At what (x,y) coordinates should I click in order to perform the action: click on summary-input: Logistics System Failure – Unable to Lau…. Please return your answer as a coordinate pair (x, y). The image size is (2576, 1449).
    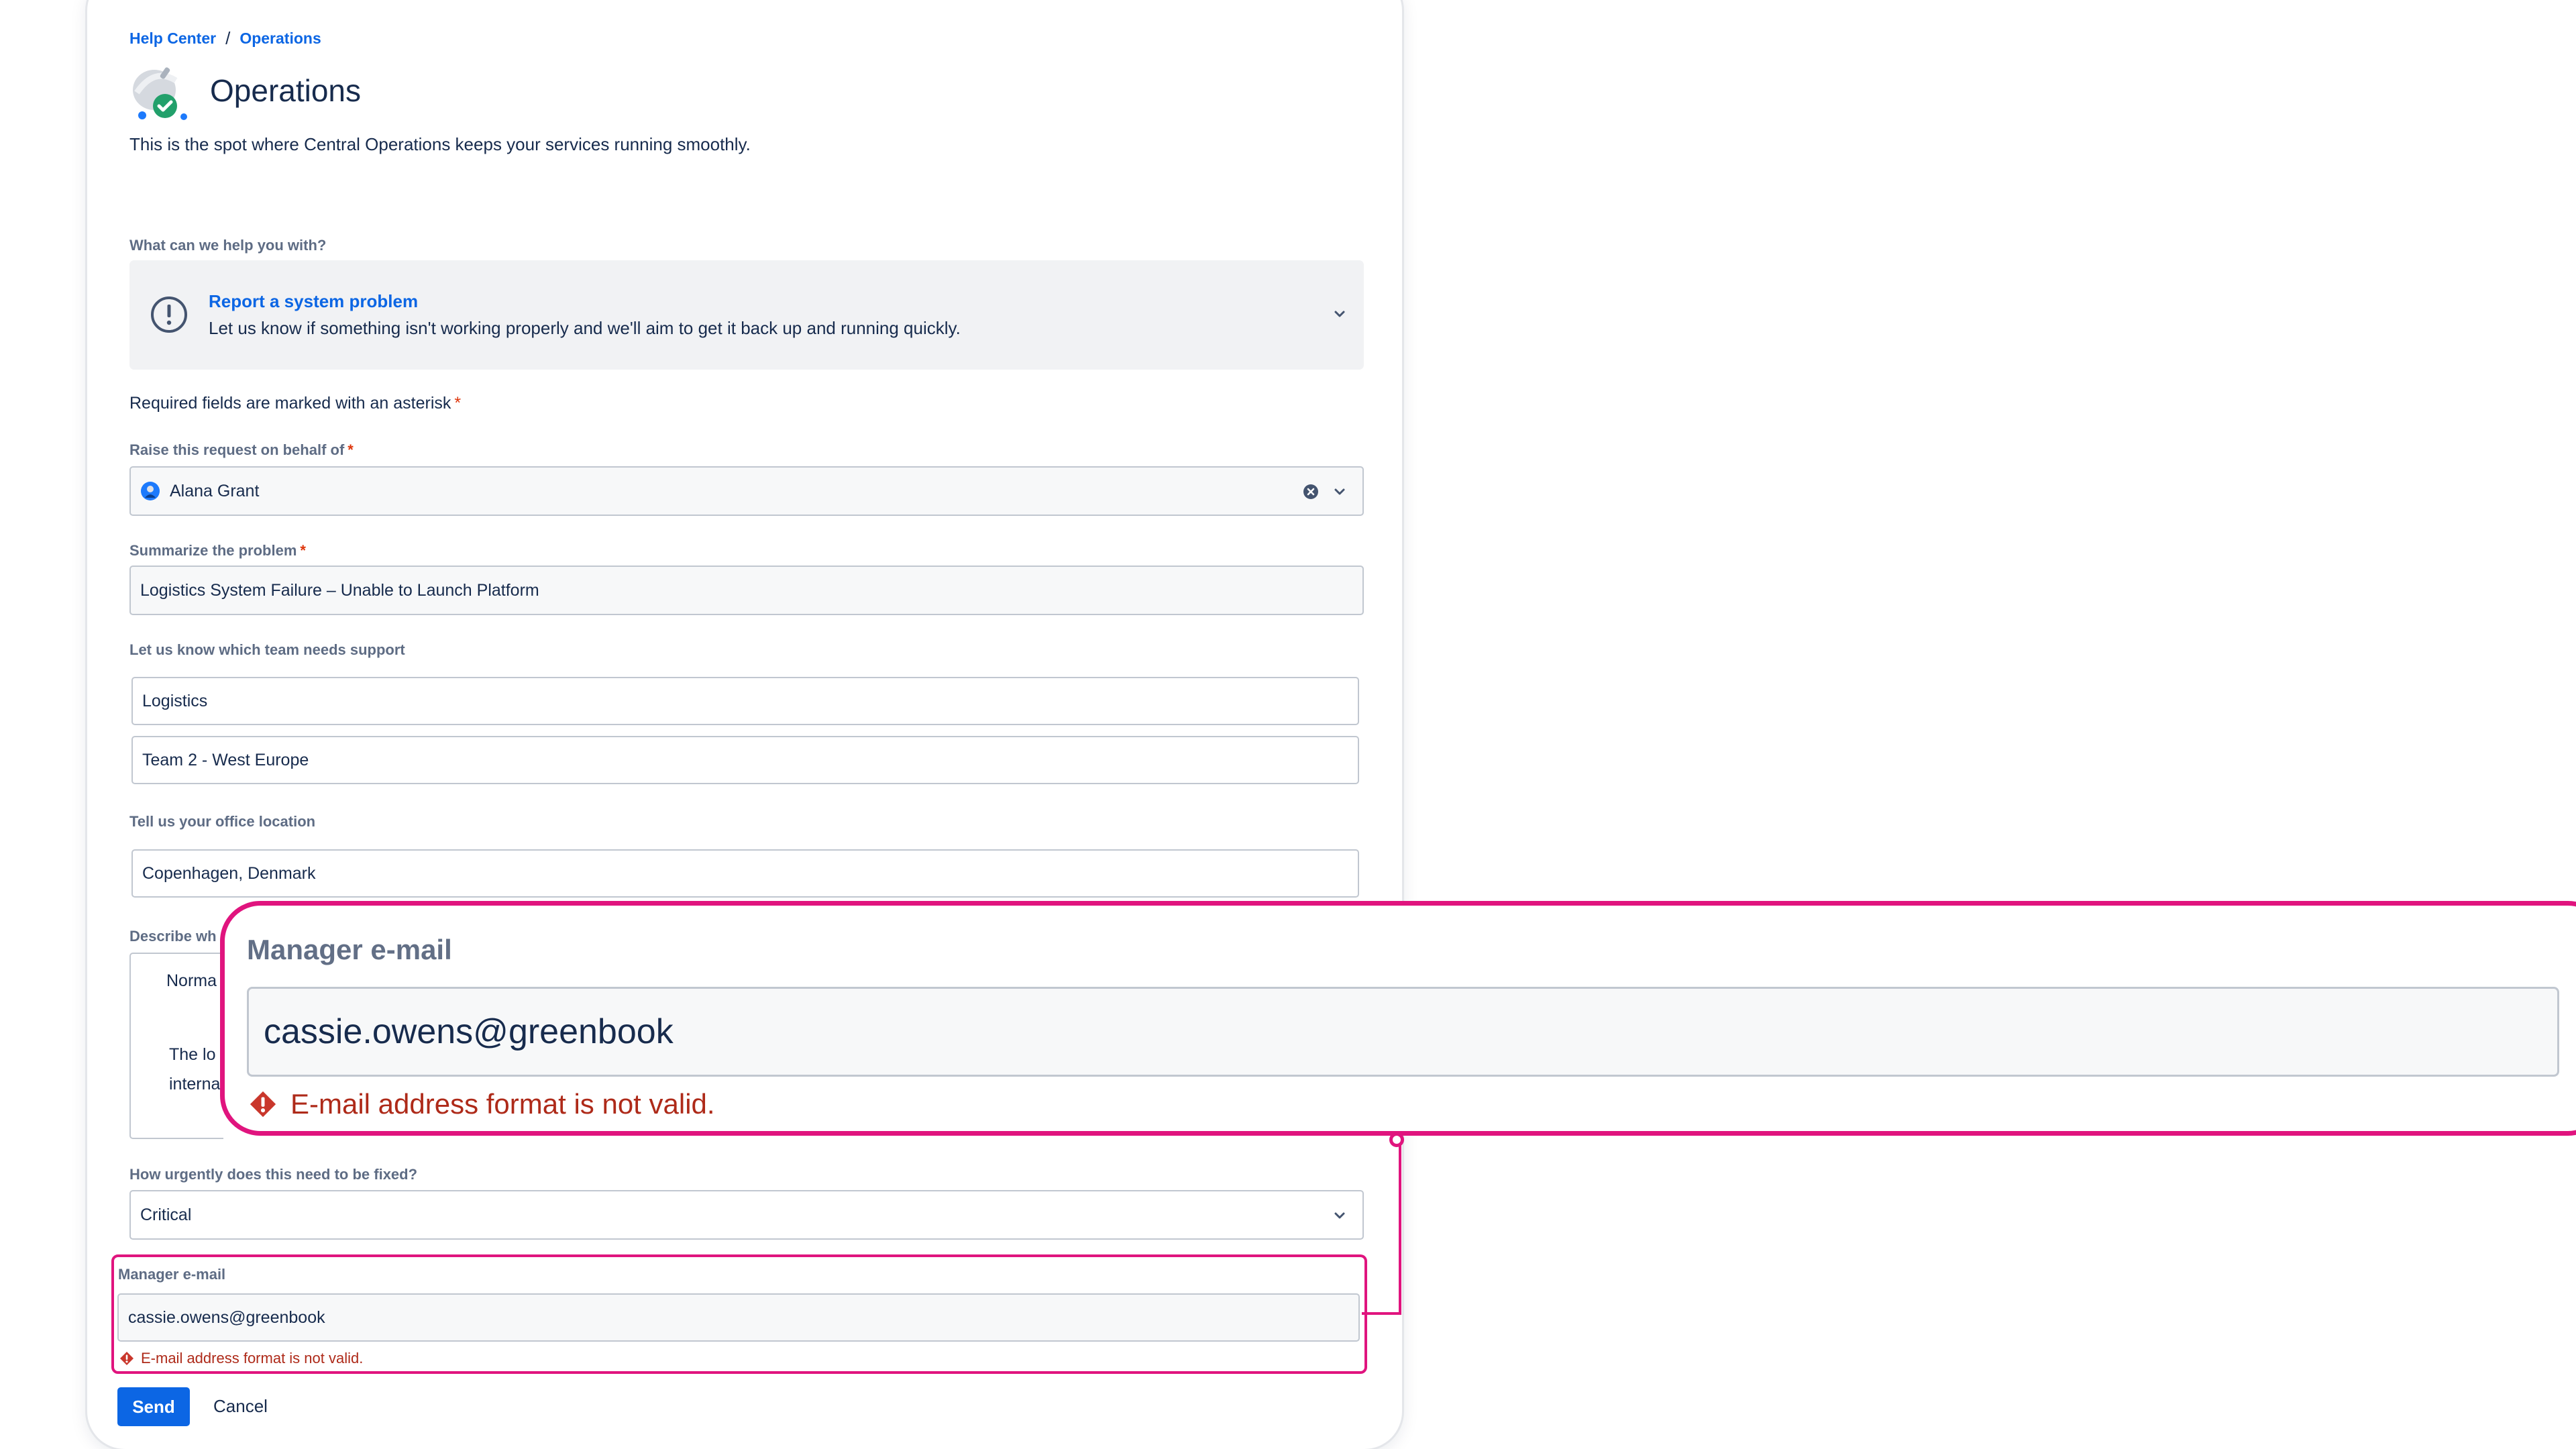
    Looking at the image, I should click on (746, 590).